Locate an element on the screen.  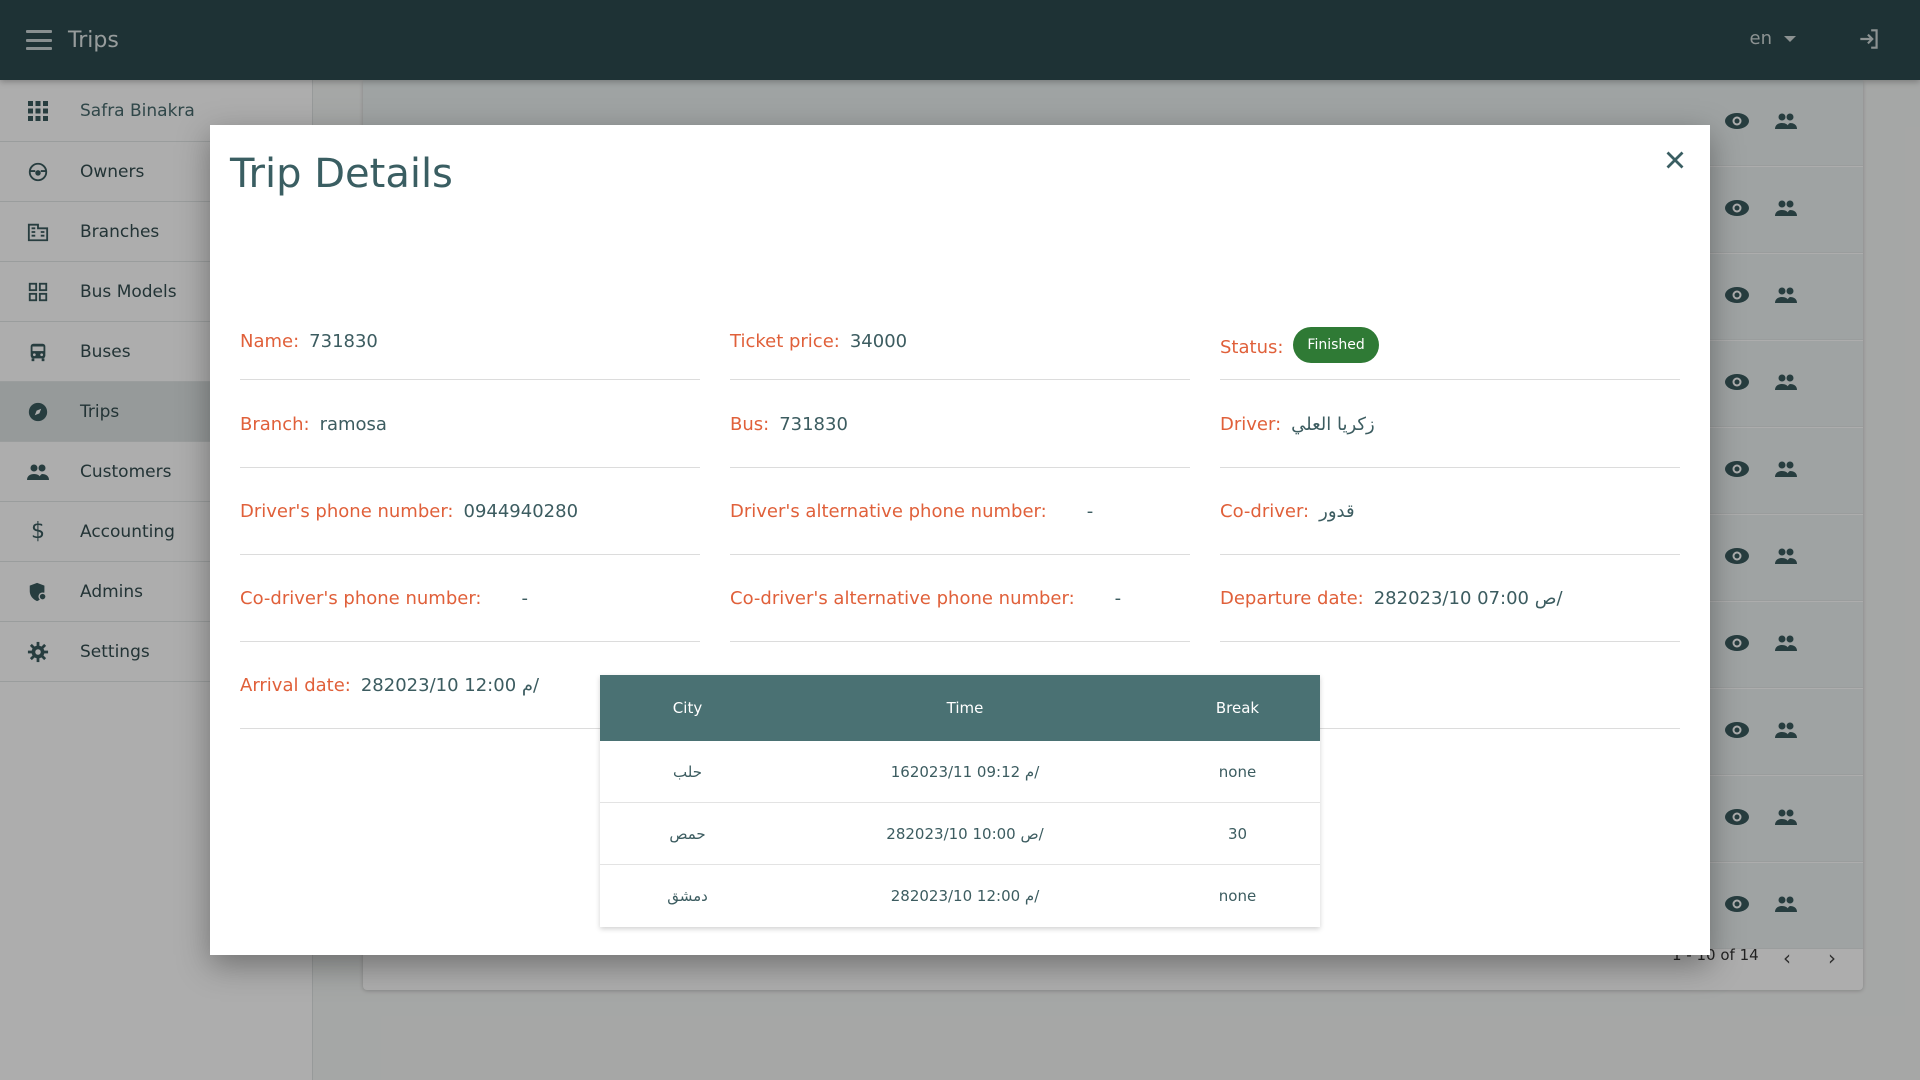
table-row: حمص 28ص 10:00 2023/10/ 30 is located at coordinates (960, 834).